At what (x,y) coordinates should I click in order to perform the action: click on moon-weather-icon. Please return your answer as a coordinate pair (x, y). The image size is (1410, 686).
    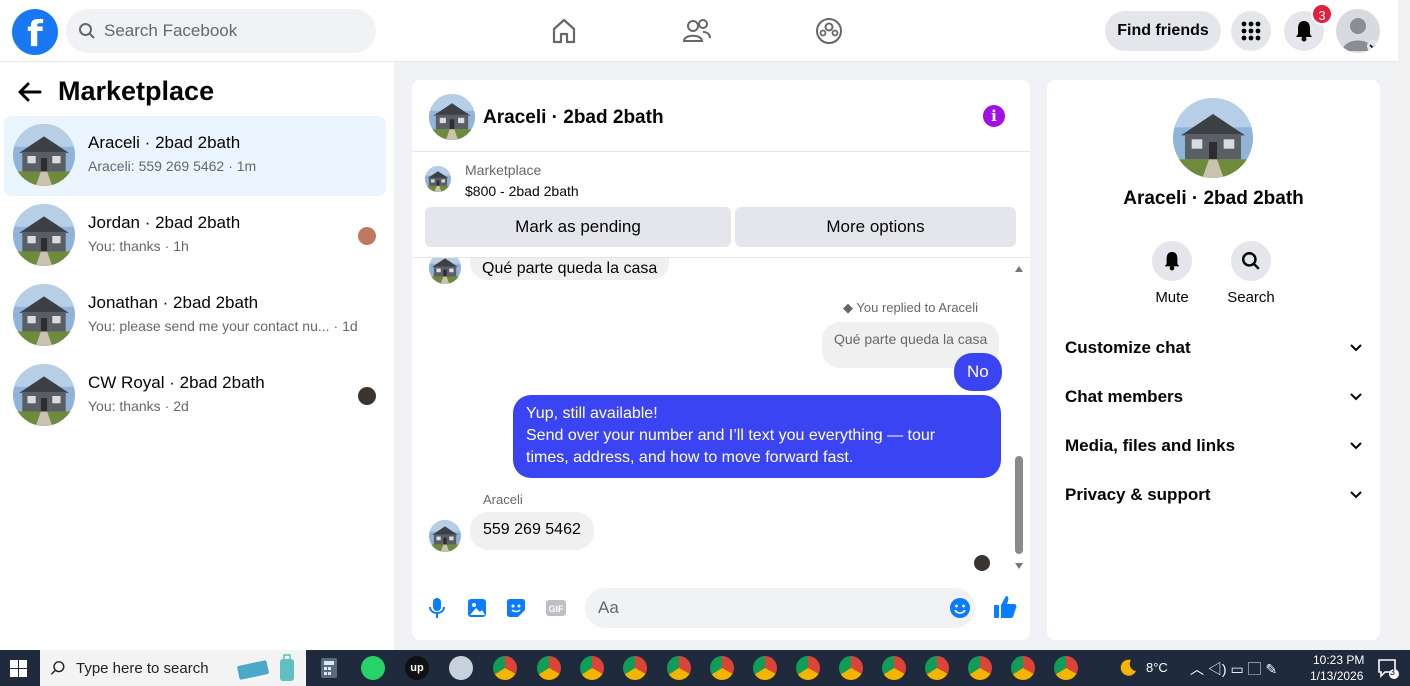
    Looking at the image, I should click on (1128, 668).